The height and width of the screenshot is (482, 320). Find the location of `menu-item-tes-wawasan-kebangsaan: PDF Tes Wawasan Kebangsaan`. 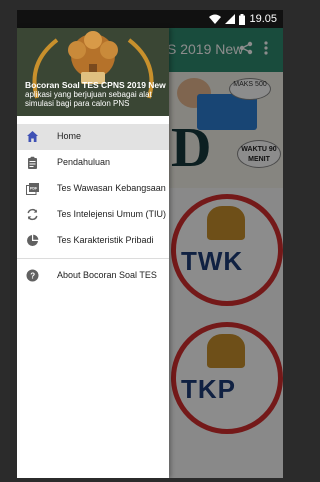

menu-item-tes-wawasan-kebangsaan: PDF Tes Wawasan Kebangsaan is located at coordinates (93, 189).